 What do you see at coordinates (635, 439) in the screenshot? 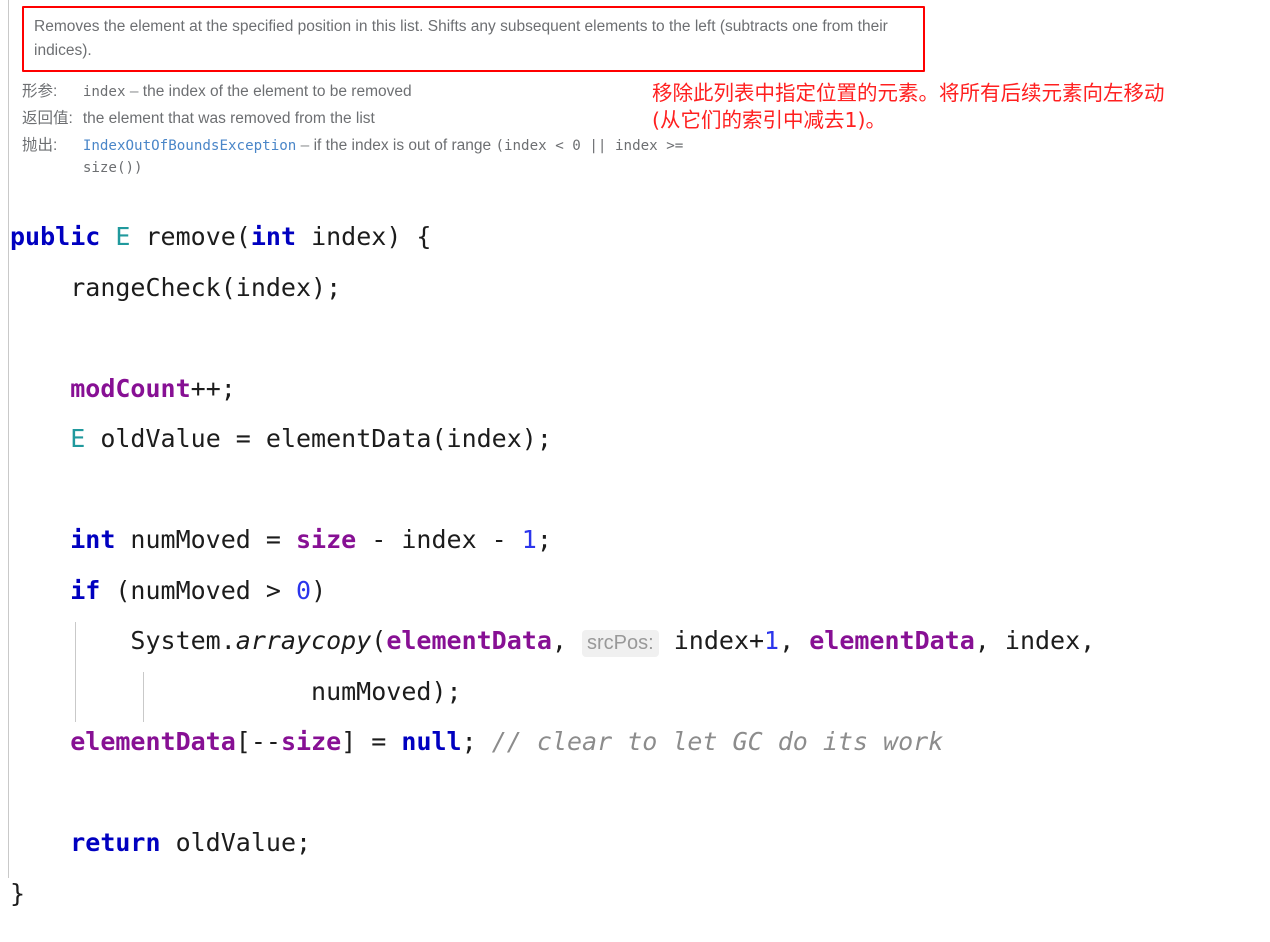
I see `code-line-old-value: E oldValue = elementData(index);` at bounding box center [635, 439].